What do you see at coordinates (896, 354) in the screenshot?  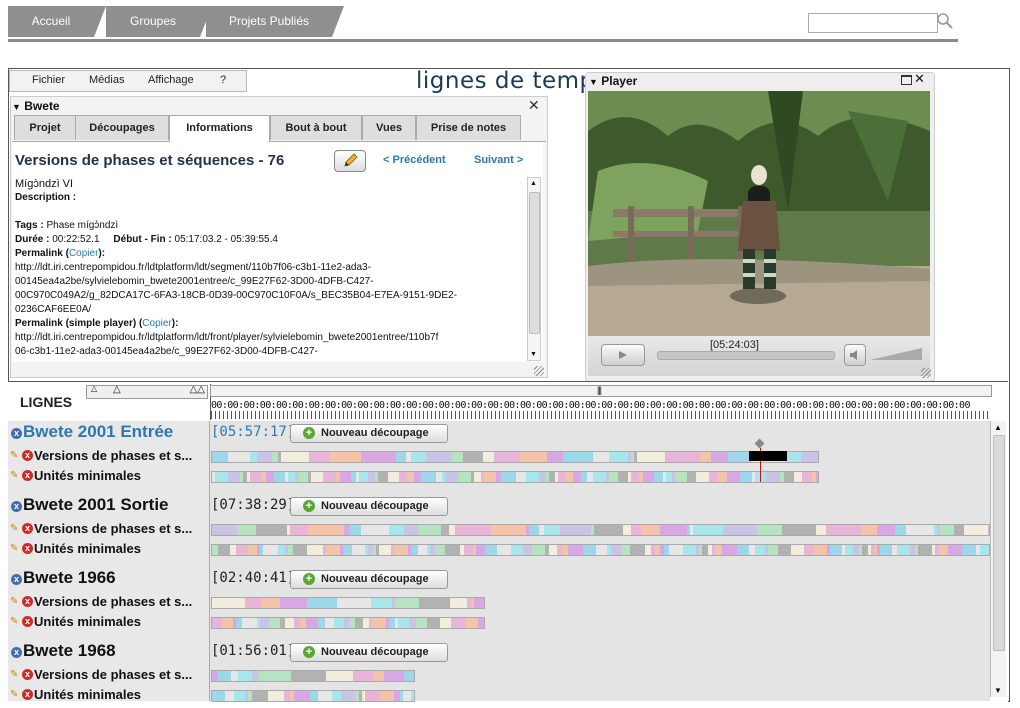 I see `volume-slider` at bounding box center [896, 354].